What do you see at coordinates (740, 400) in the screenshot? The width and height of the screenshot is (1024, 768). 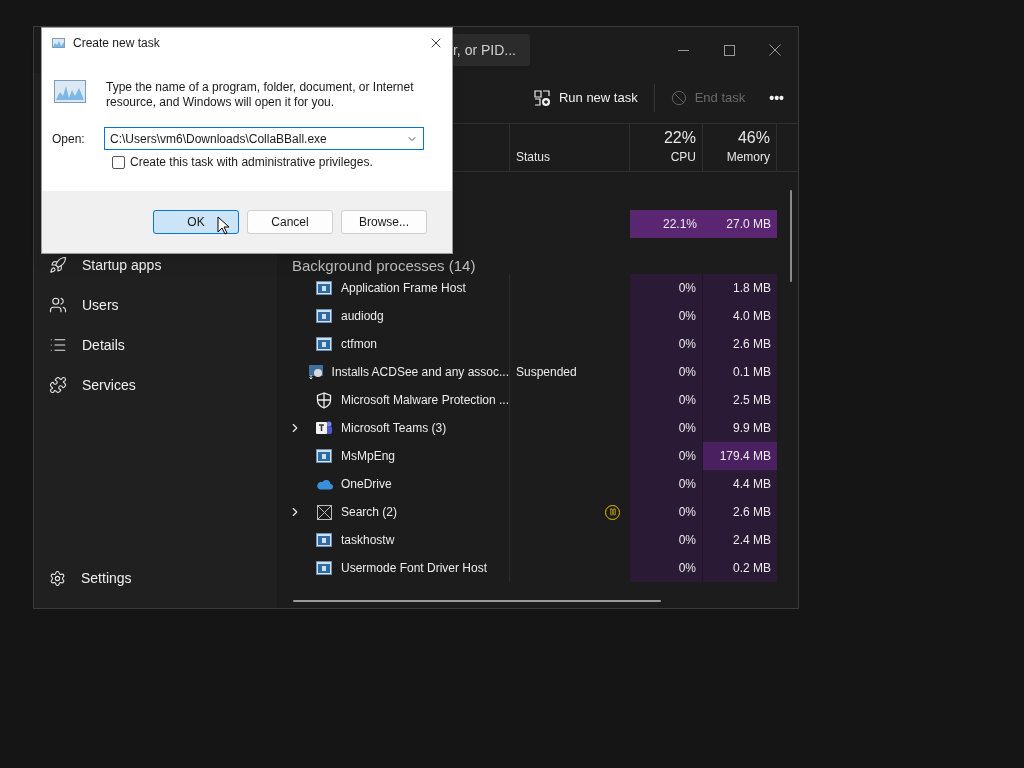 I see `table-cell: 2.5 MB` at bounding box center [740, 400].